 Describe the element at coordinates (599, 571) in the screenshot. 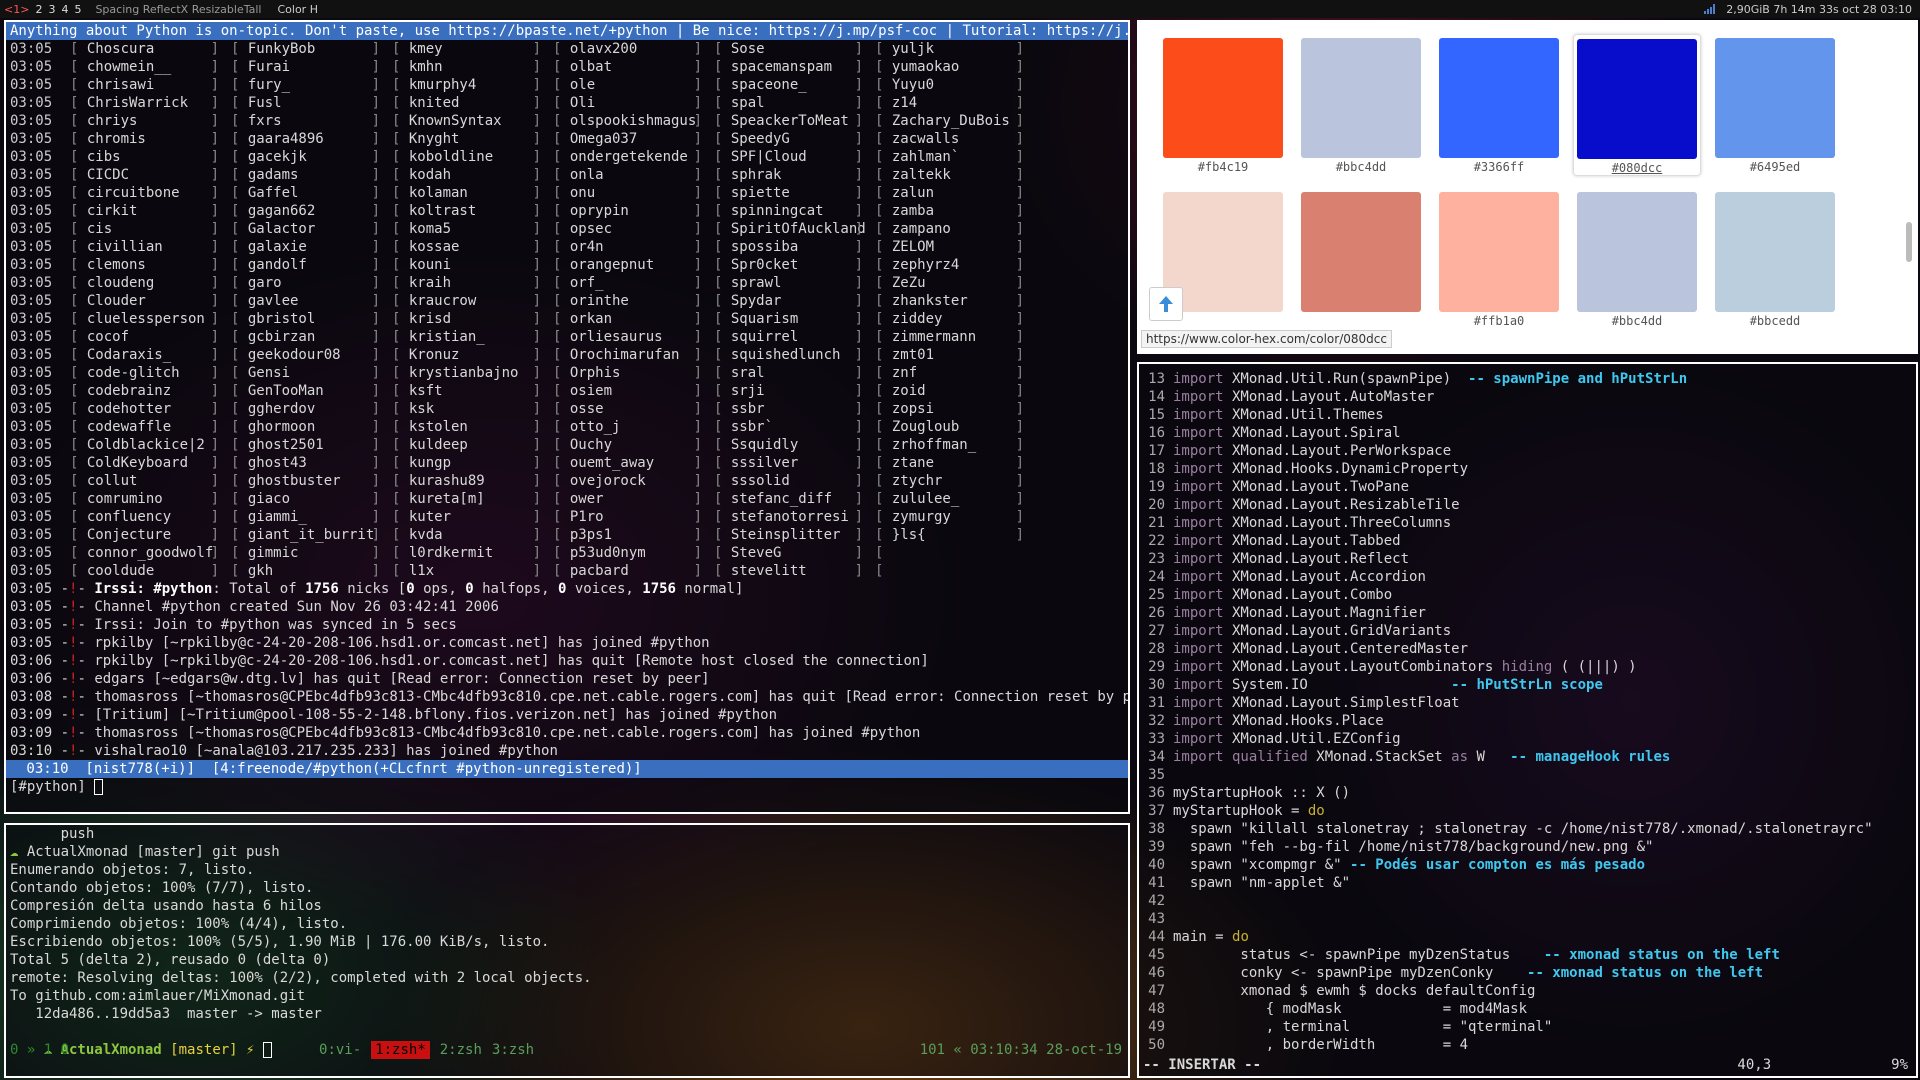

I see `nick-name: pacbard` at that location.